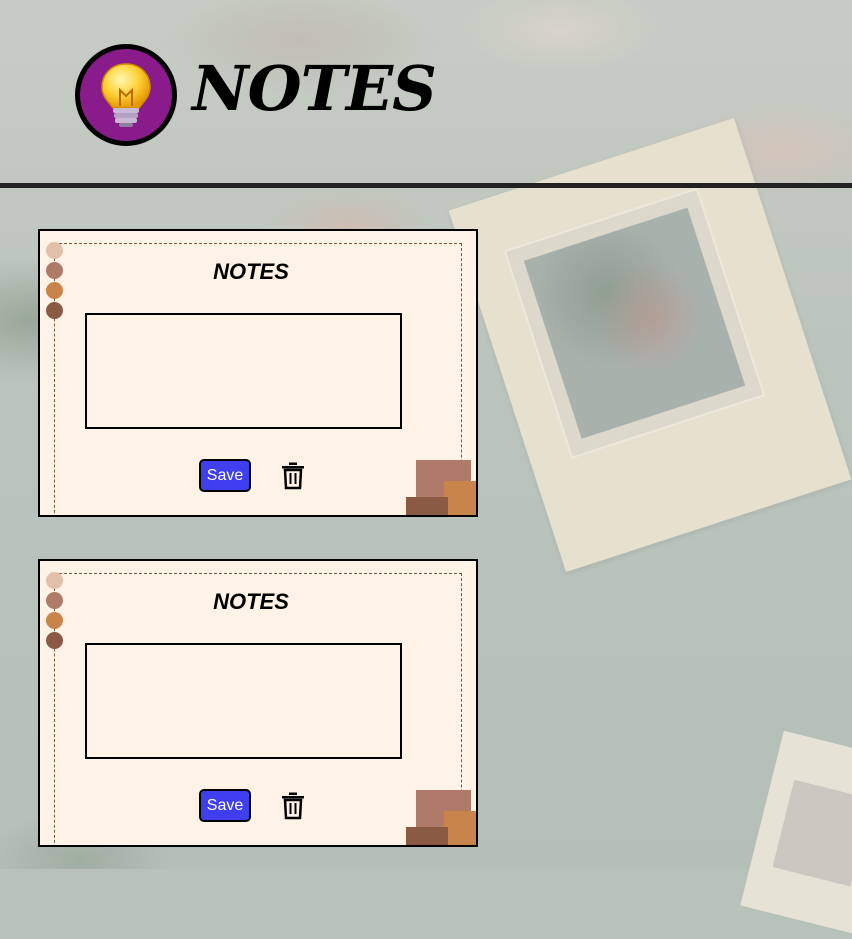 This screenshot has width=852, height=939. I want to click on app-title: NOTES, so click(314, 88).